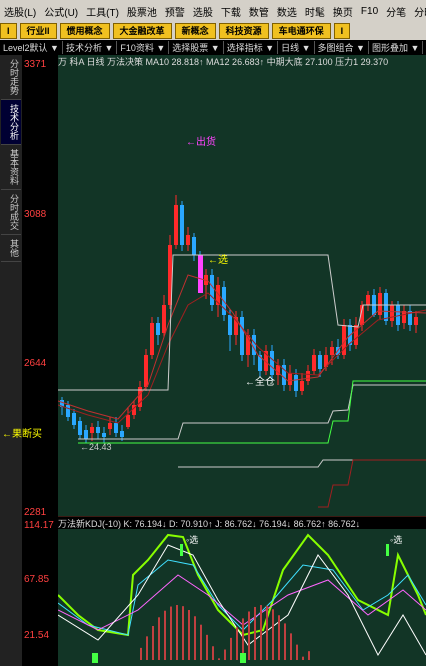 This screenshot has width=426, height=666. What do you see at coordinates (195, 31) in the screenshot?
I see `toolbar-button-3: 新概念` at bounding box center [195, 31].